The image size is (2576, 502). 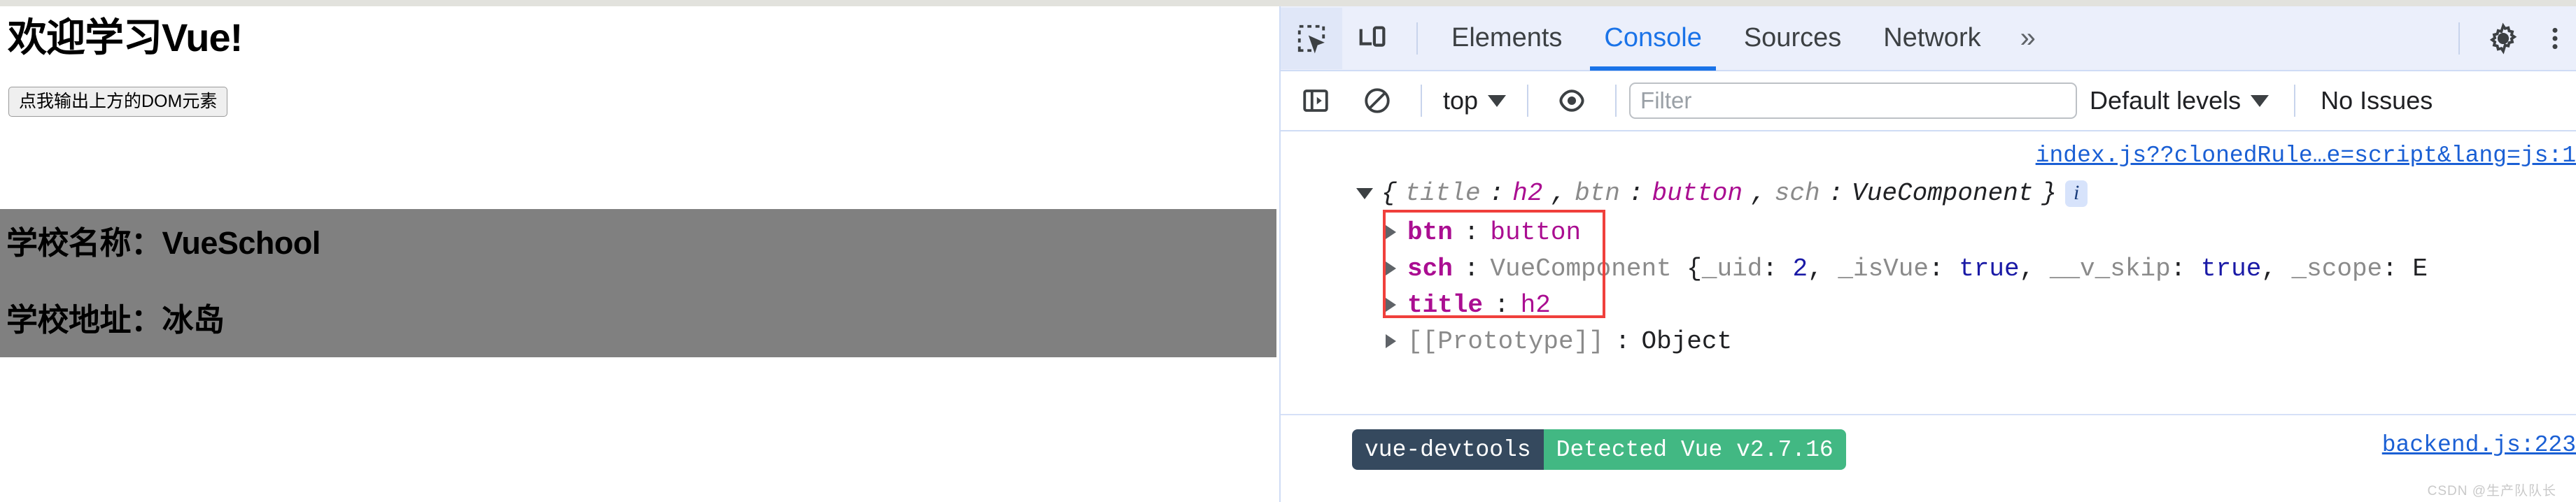 What do you see at coordinates (1443, 193) in the screenshot?
I see `preview-key-title: title` at bounding box center [1443, 193].